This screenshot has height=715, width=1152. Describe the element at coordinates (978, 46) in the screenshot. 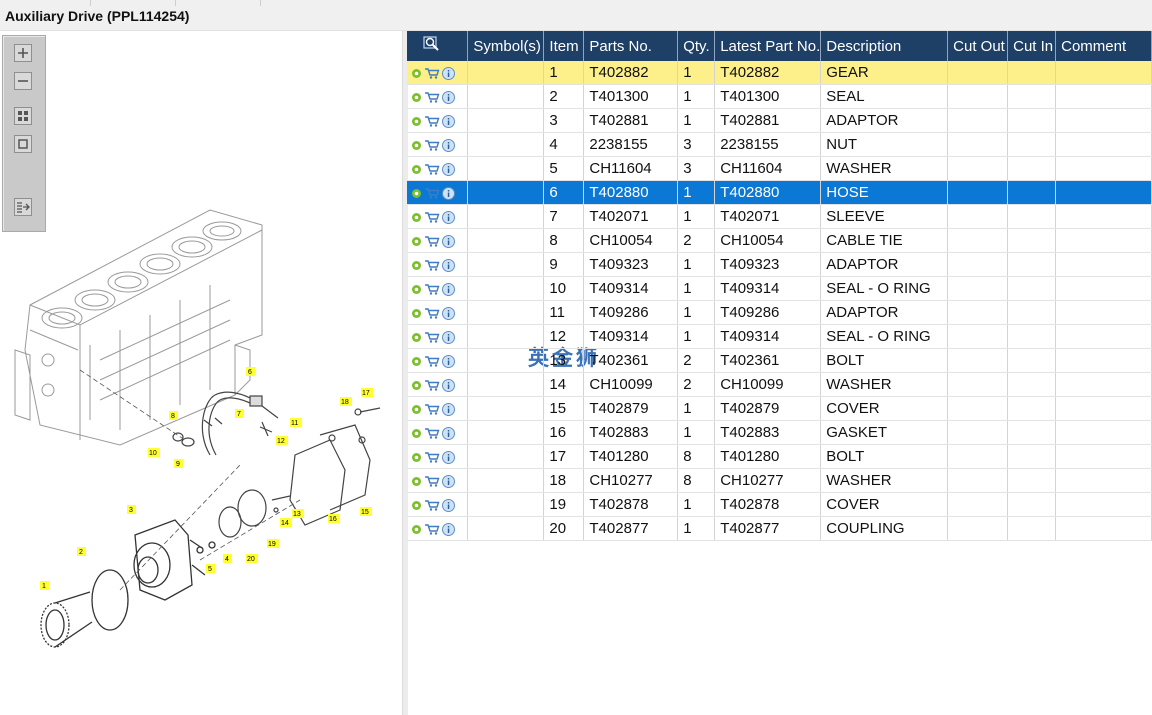

I see `header-cut-out: Cut Out` at that location.